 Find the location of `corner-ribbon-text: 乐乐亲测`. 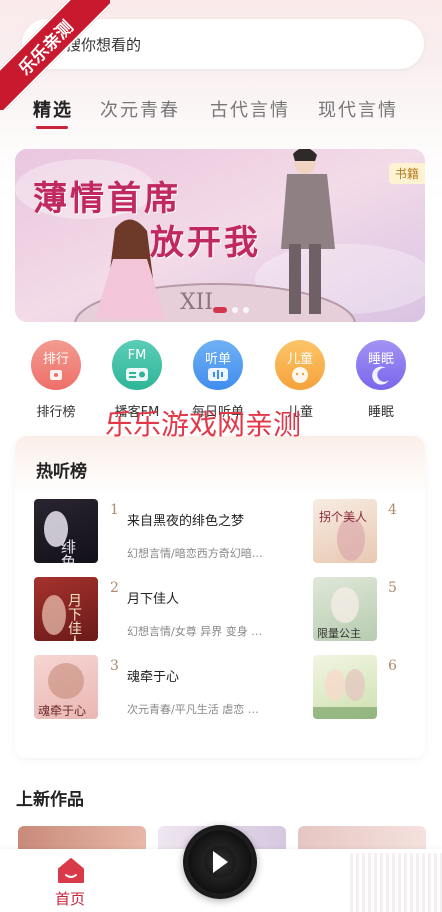

corner-ribbon-text: 乐乐亲测 is located at coordinates (55, 55).